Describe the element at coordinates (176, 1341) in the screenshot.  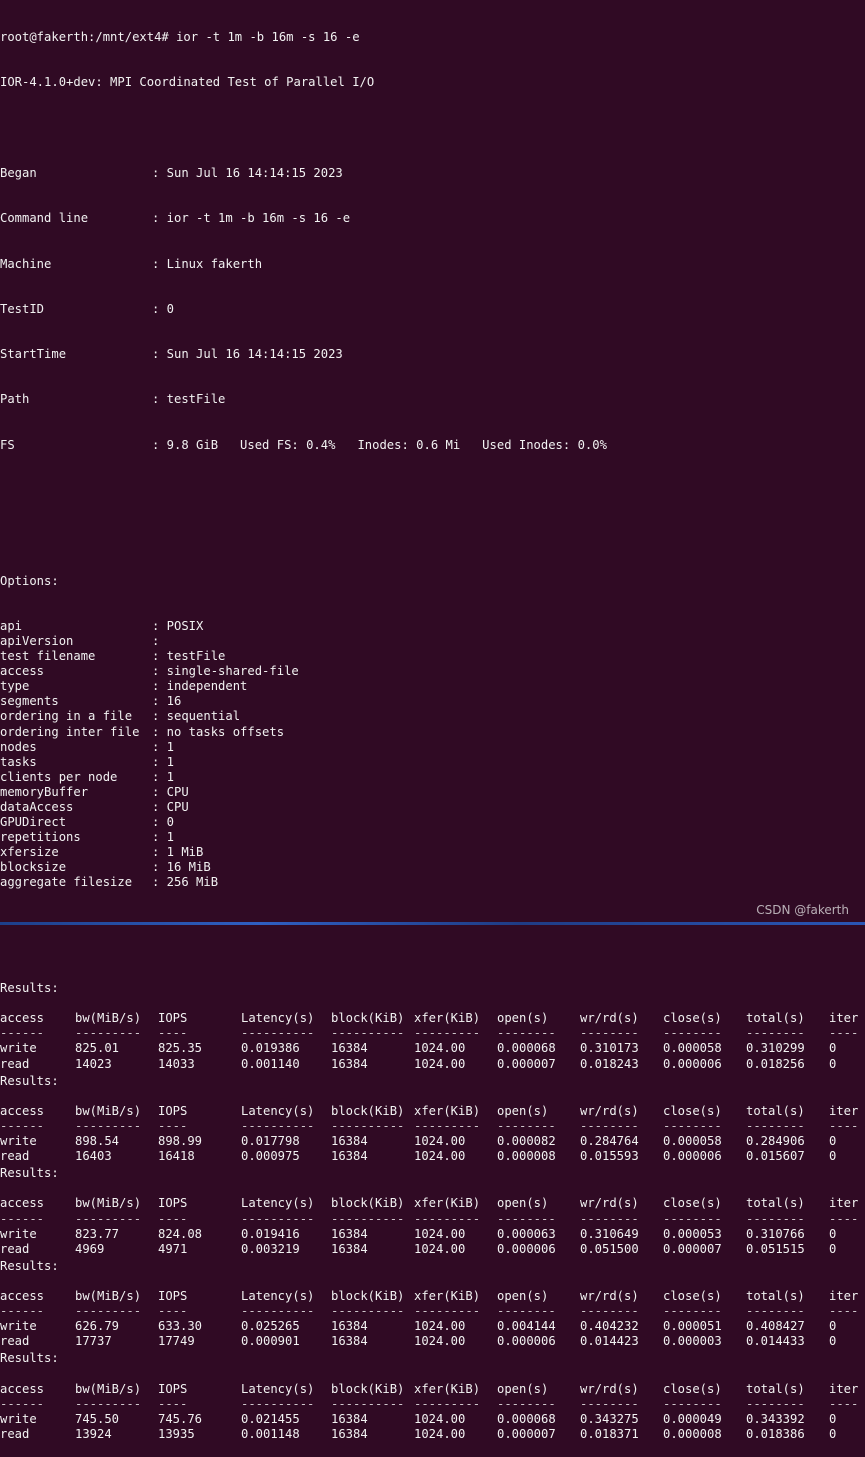
I see `result-cell: 17749` at that location.